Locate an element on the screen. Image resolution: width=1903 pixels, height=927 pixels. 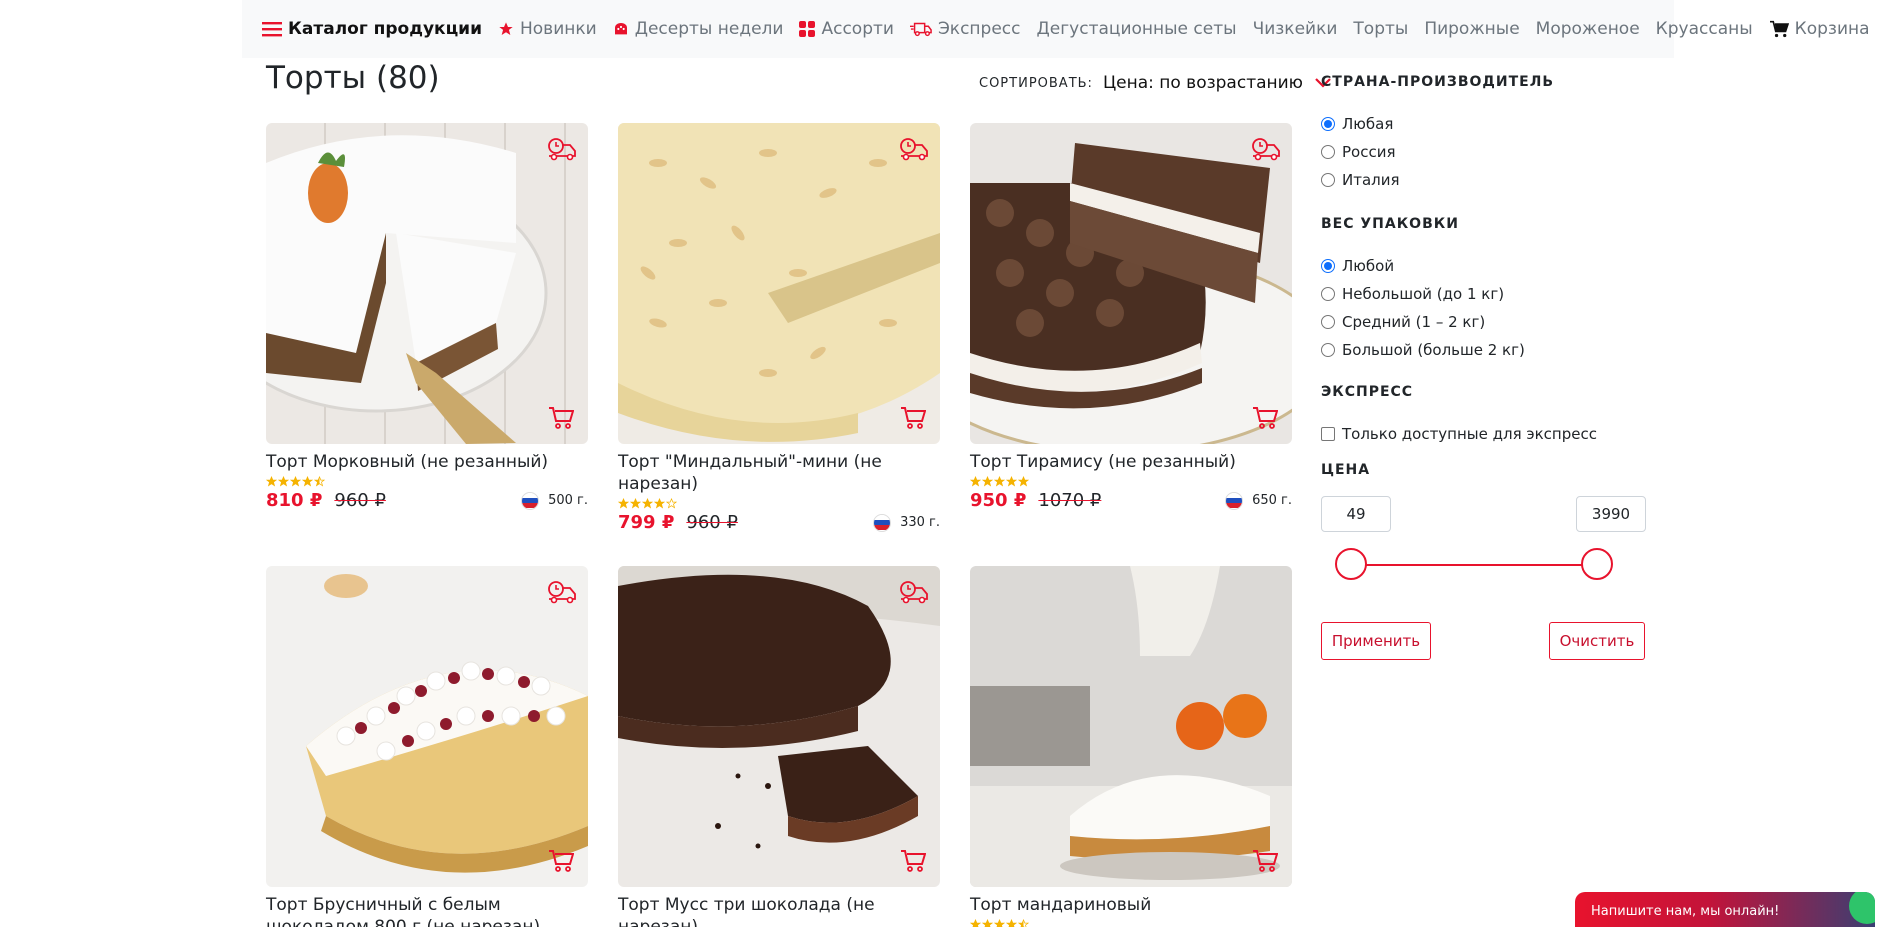
nav-item-cakes: Торты is located at coordinates (1380, 29).